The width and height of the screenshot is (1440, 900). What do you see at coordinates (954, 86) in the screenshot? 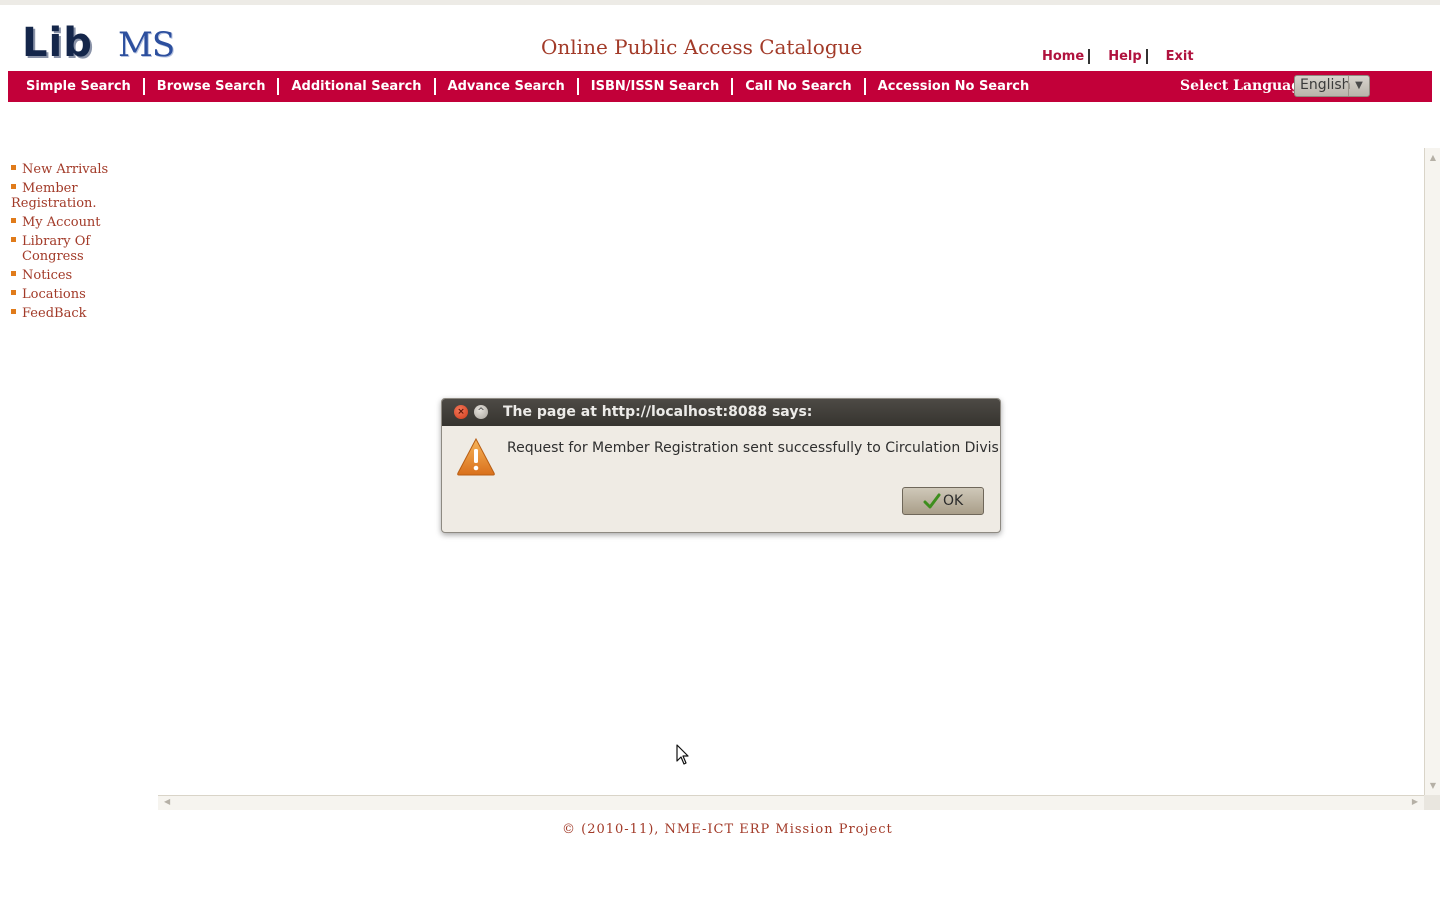
I see `nav-accession-no-search: Accession No Search` at bounding box center [954, 86].